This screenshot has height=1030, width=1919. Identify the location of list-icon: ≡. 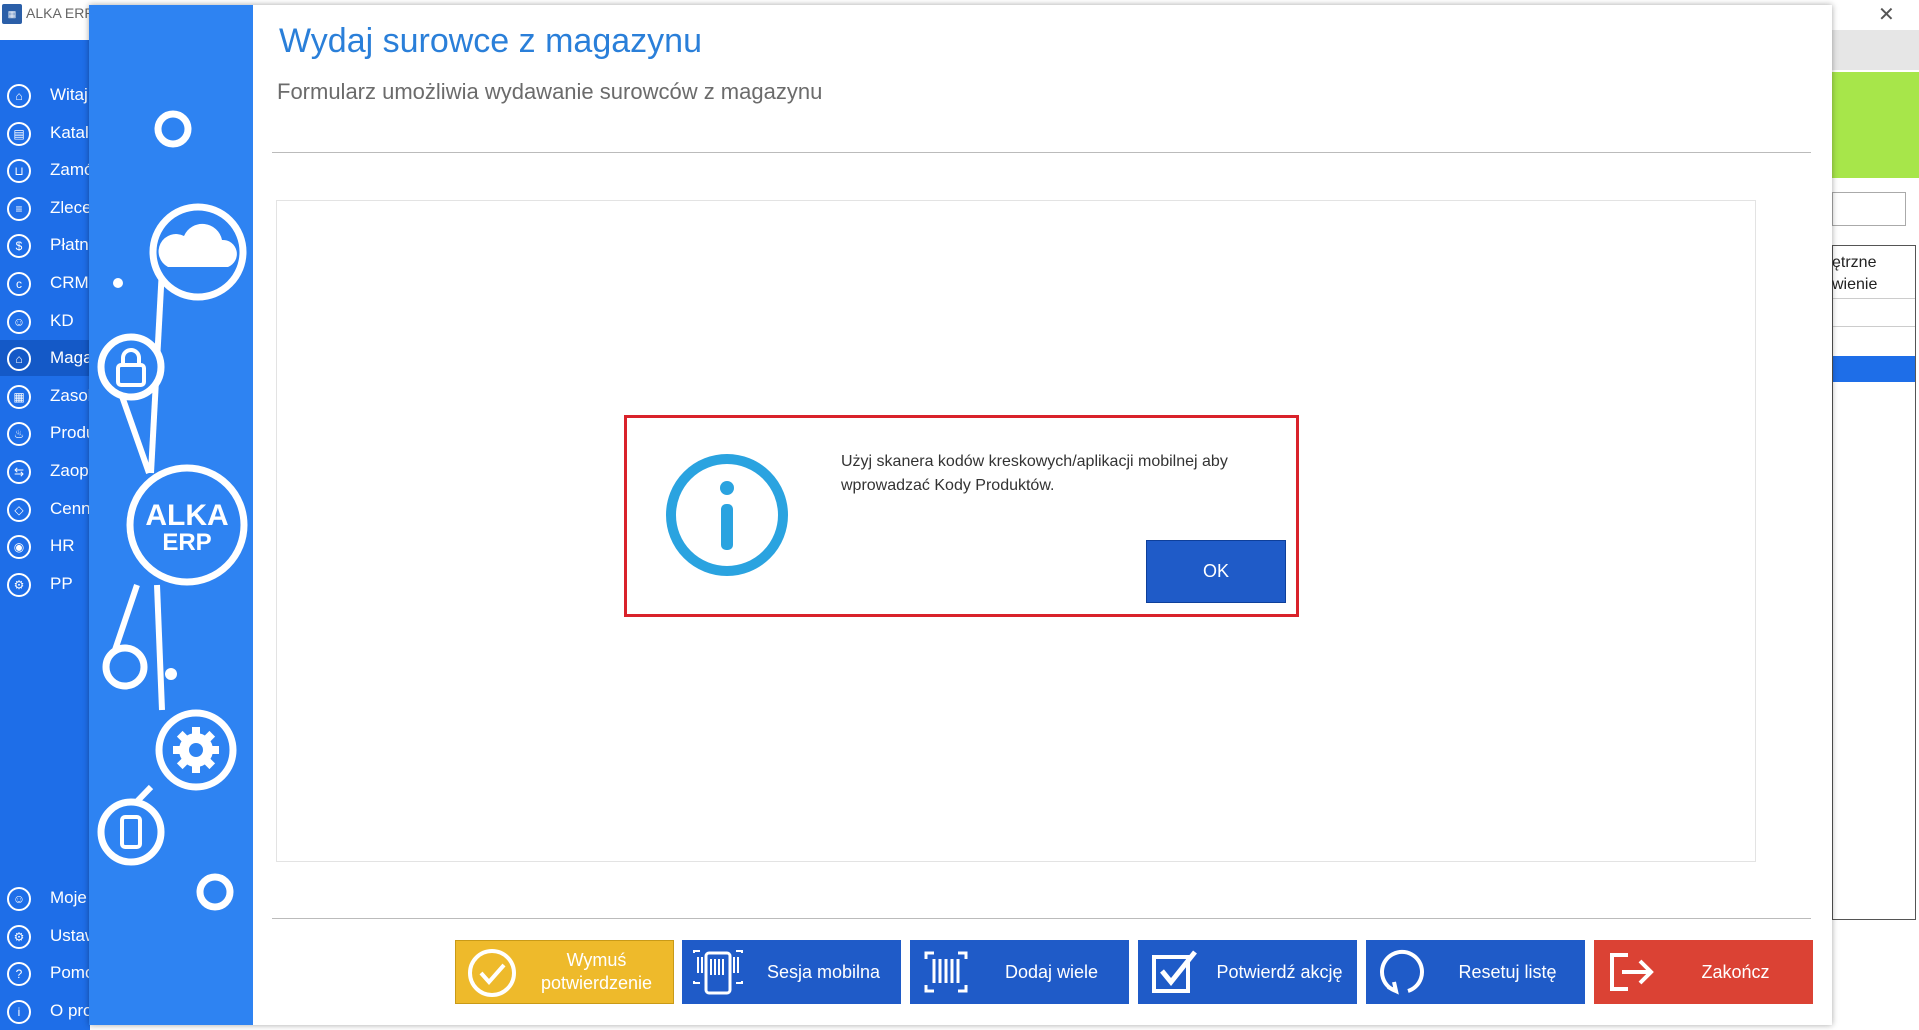
(19, 208).